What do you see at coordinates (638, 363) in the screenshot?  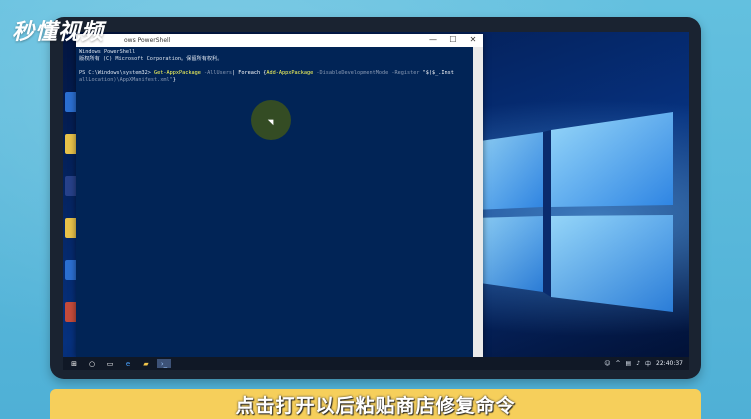 I see `volume-icon: ♪` at bounding box center [638, 363].